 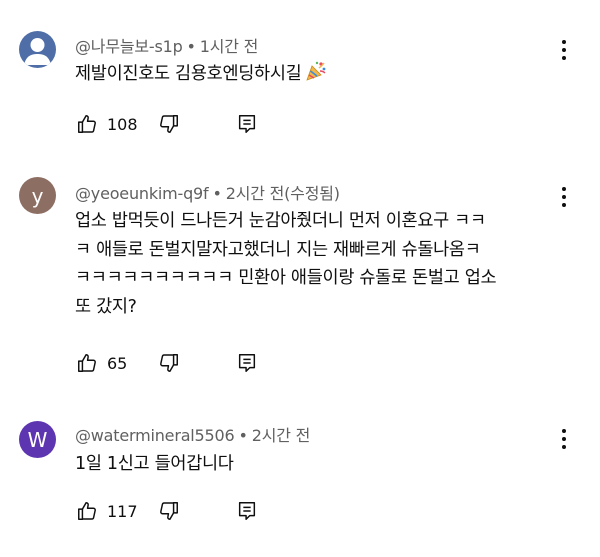 What do you see at coordinates (122, 124) in the screenshot?
I see `like-count: 108` at bounding box center [122, 124].